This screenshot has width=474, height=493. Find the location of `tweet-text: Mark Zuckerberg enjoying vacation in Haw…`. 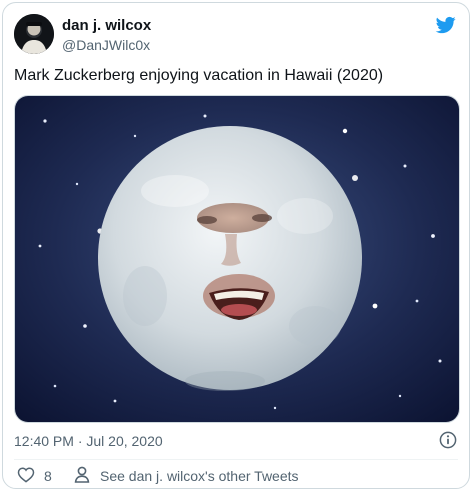

tweet-text: Mark Zuckerberg enjoying vacation in Haw… is located at coordinates (199, 75).